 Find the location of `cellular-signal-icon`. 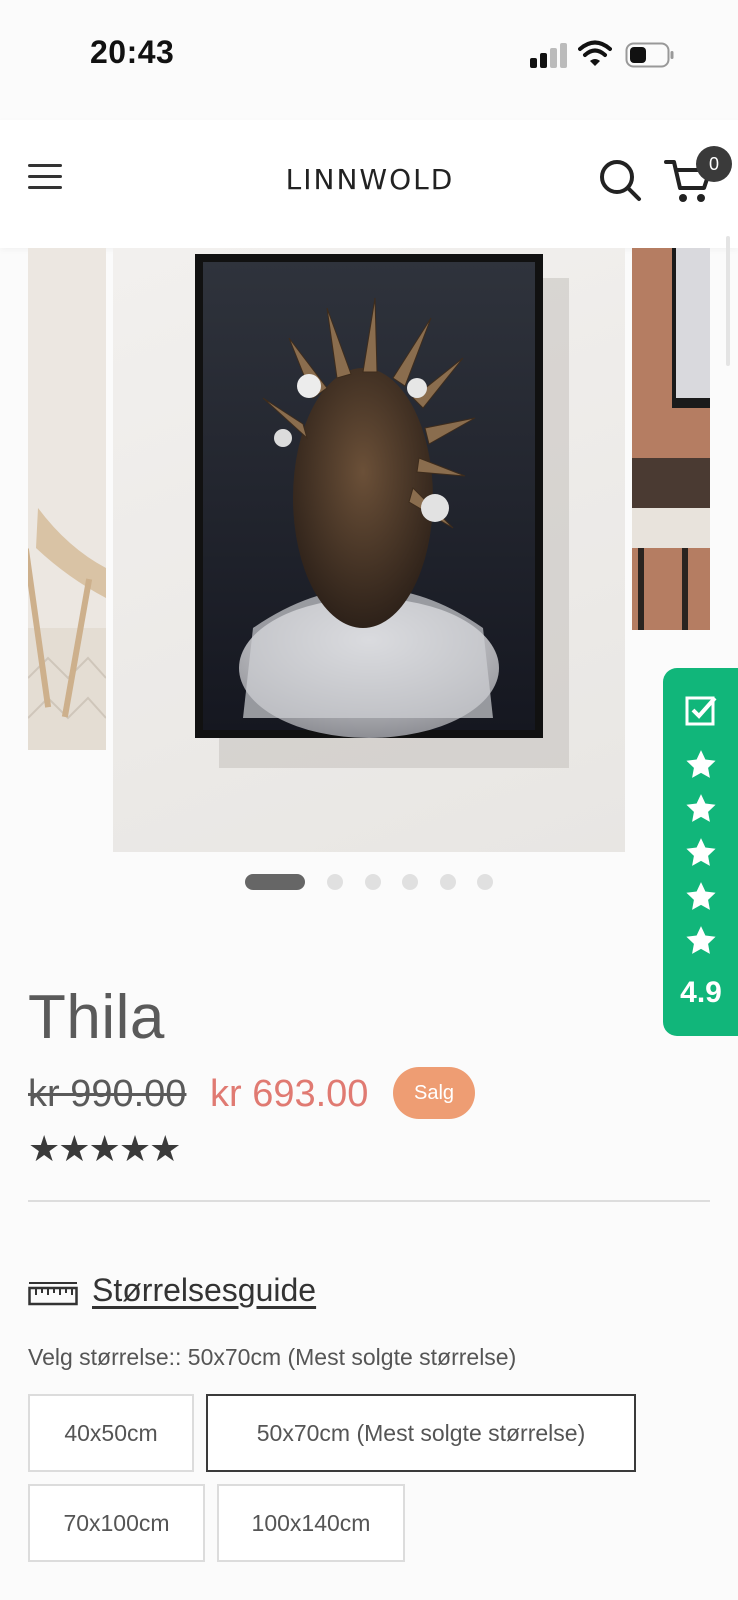

cellular-signal-icon is located at coordinates (549, 55).